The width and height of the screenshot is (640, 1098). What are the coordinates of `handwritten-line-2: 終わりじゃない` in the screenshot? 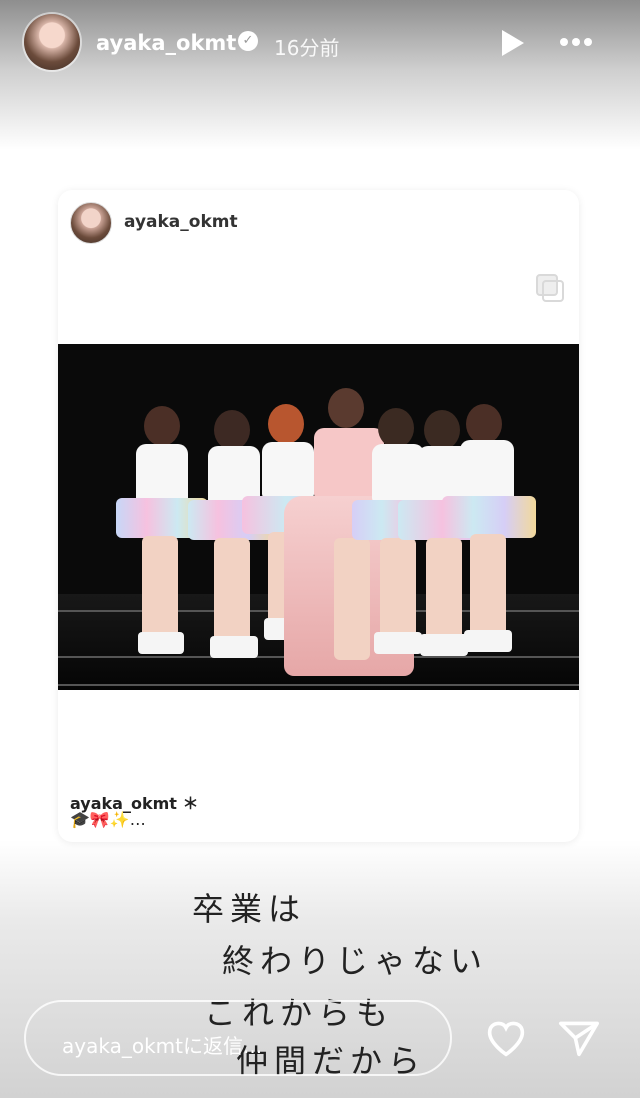 It's located at (355, 961).